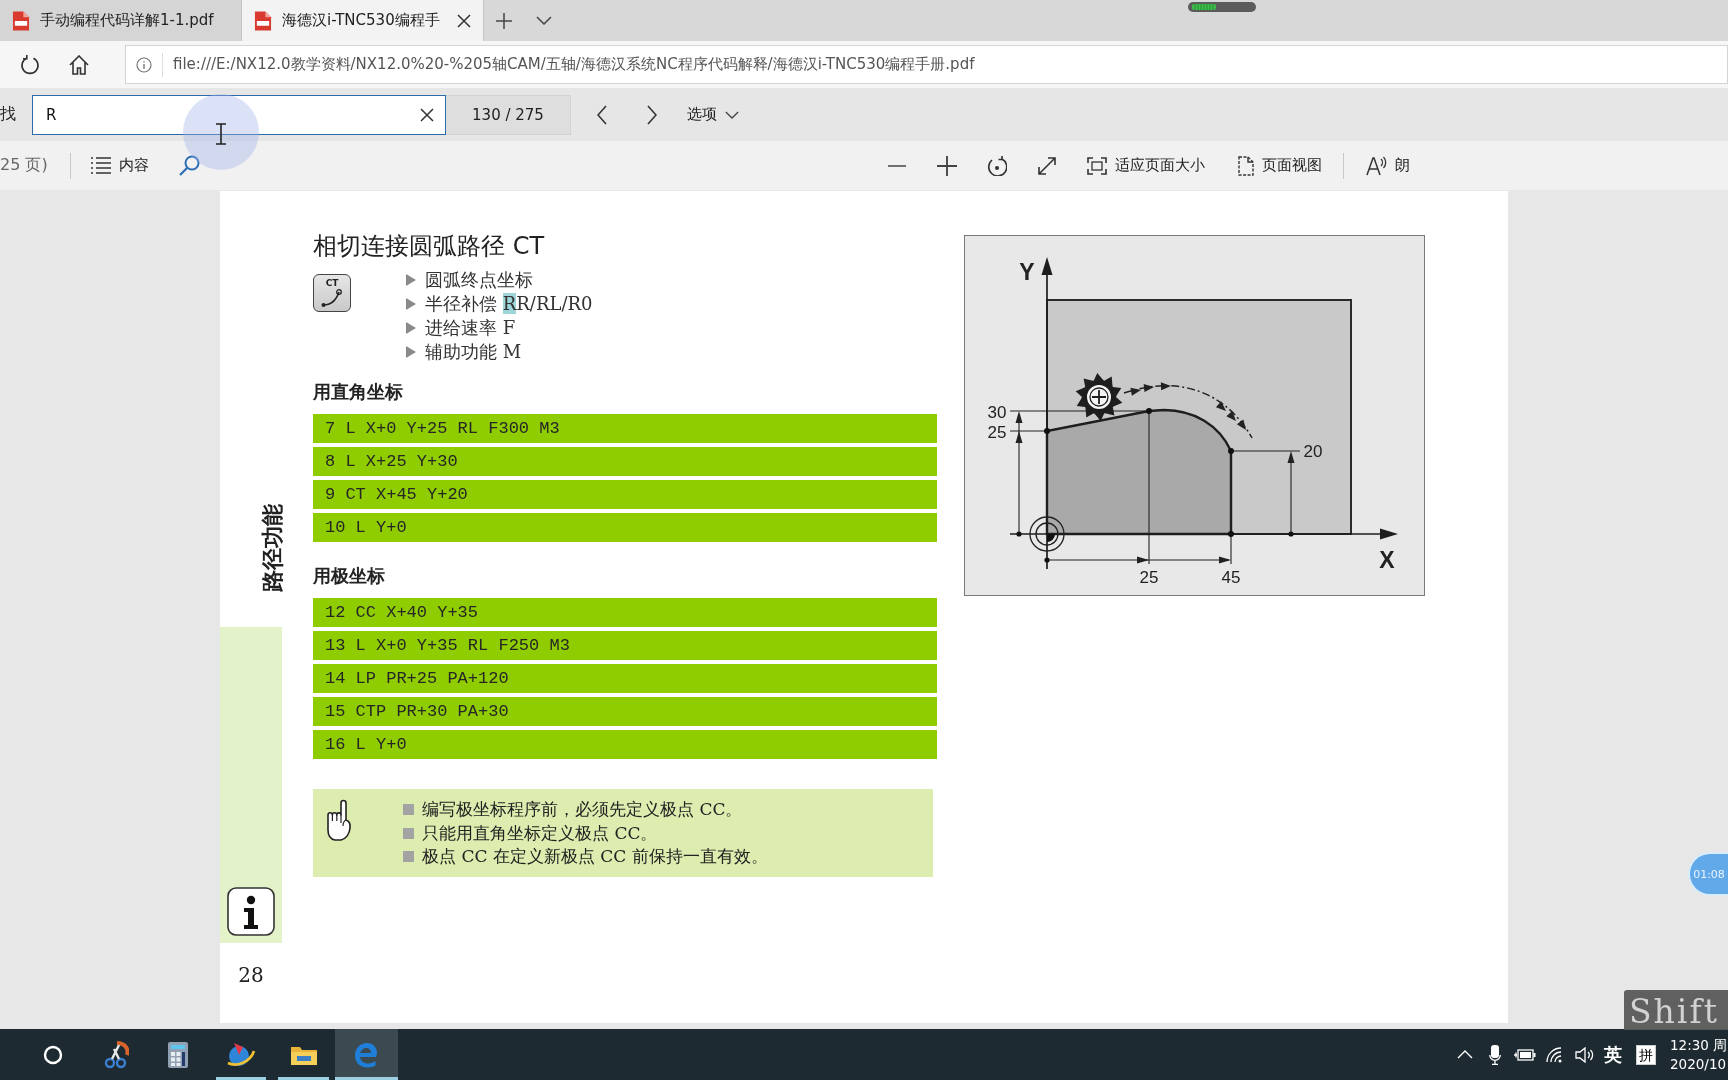  I want to click on page-number: 28, so click(251, 975).